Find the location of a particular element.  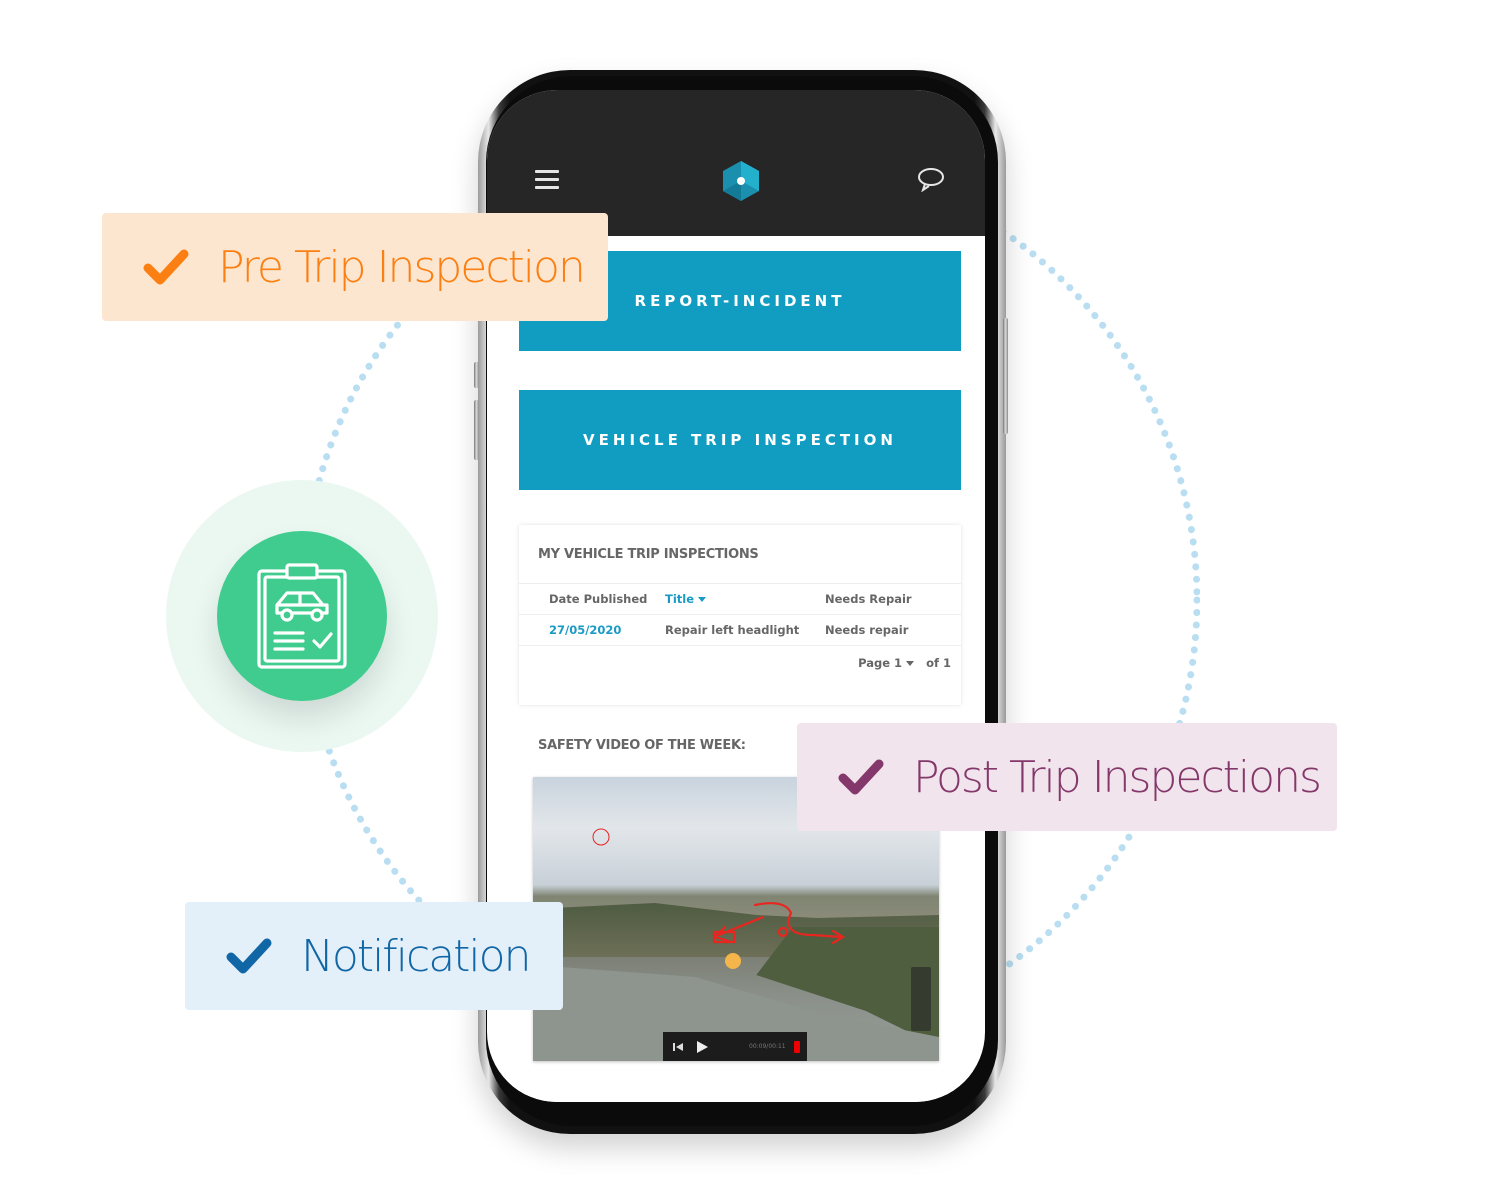

hexagon-logo-icon is located at coordinates (741, 181).